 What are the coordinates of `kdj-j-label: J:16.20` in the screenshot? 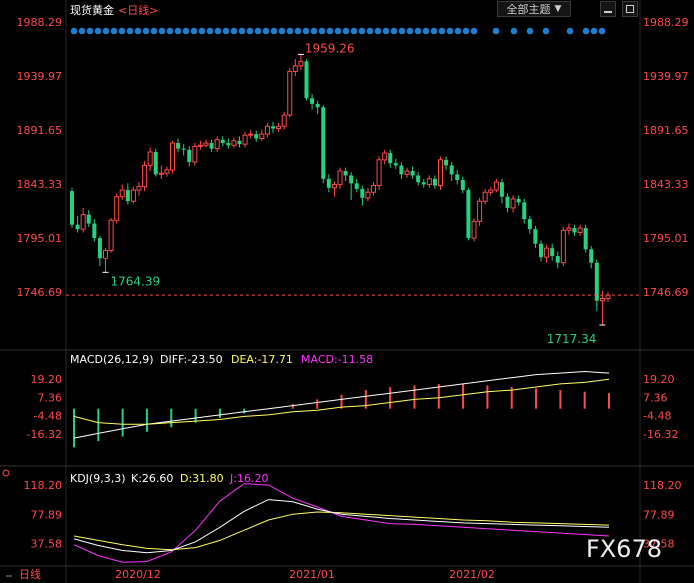 It's located at (248, 478).